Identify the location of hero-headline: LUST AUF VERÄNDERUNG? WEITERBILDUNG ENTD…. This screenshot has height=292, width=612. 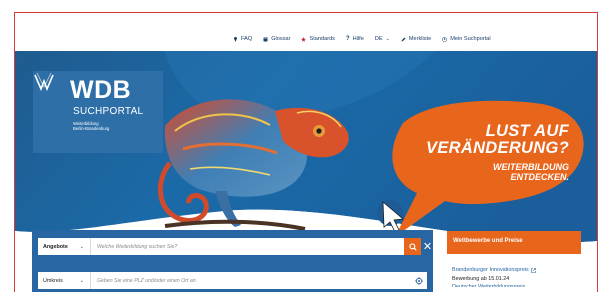
(494, 152).